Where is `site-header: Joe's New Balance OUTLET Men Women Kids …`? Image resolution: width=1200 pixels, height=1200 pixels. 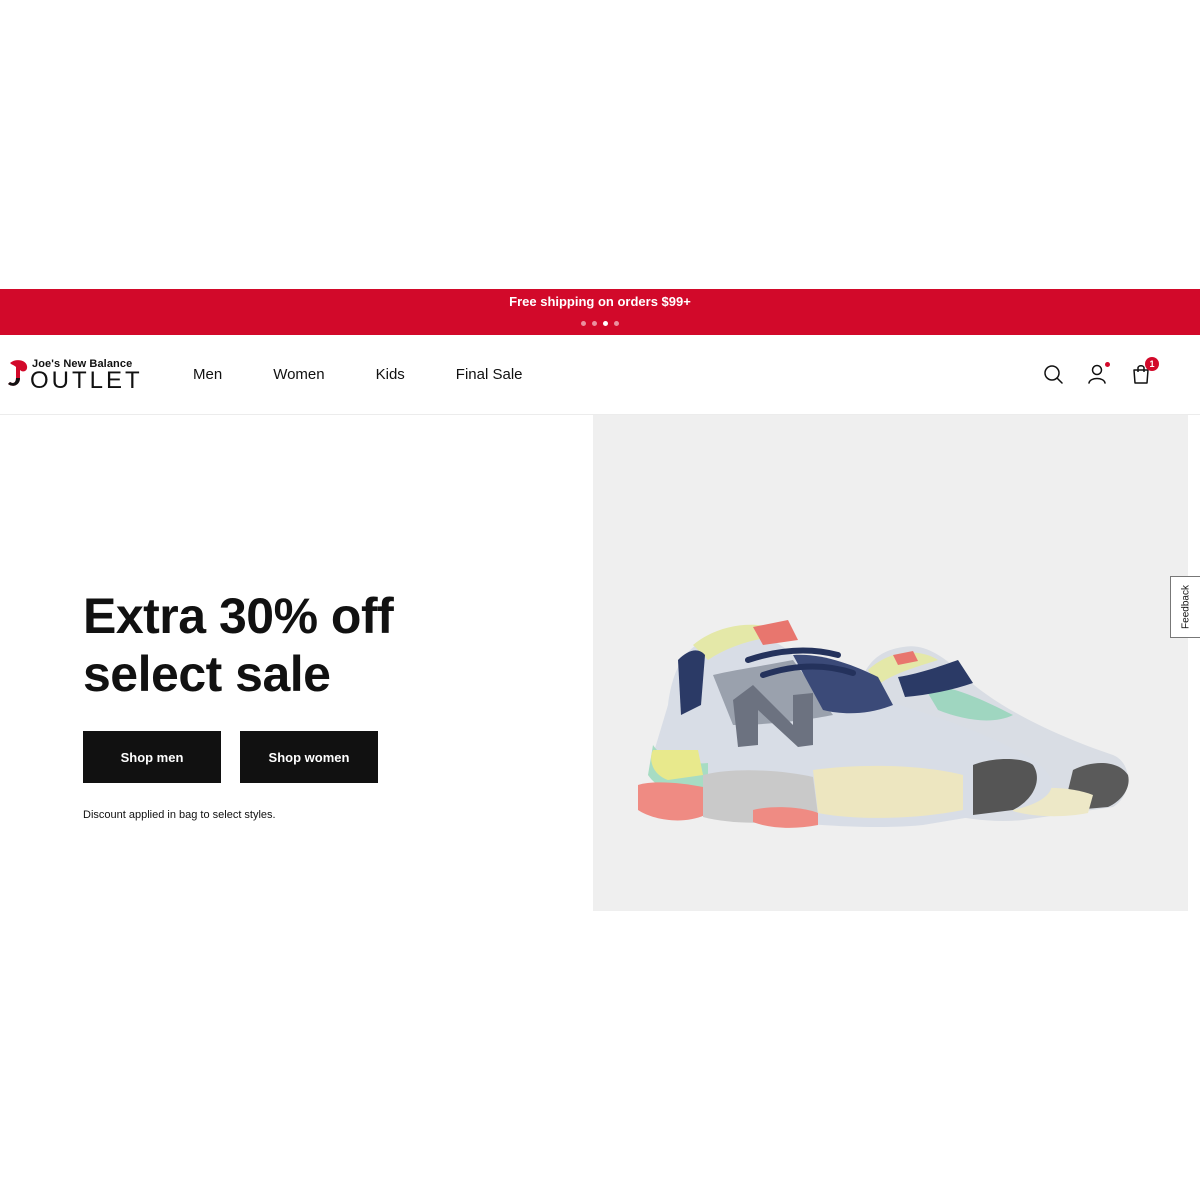 site-header: Joe's New Balance OUTLET Men Women Kids … is located at coordinates (600, 375).